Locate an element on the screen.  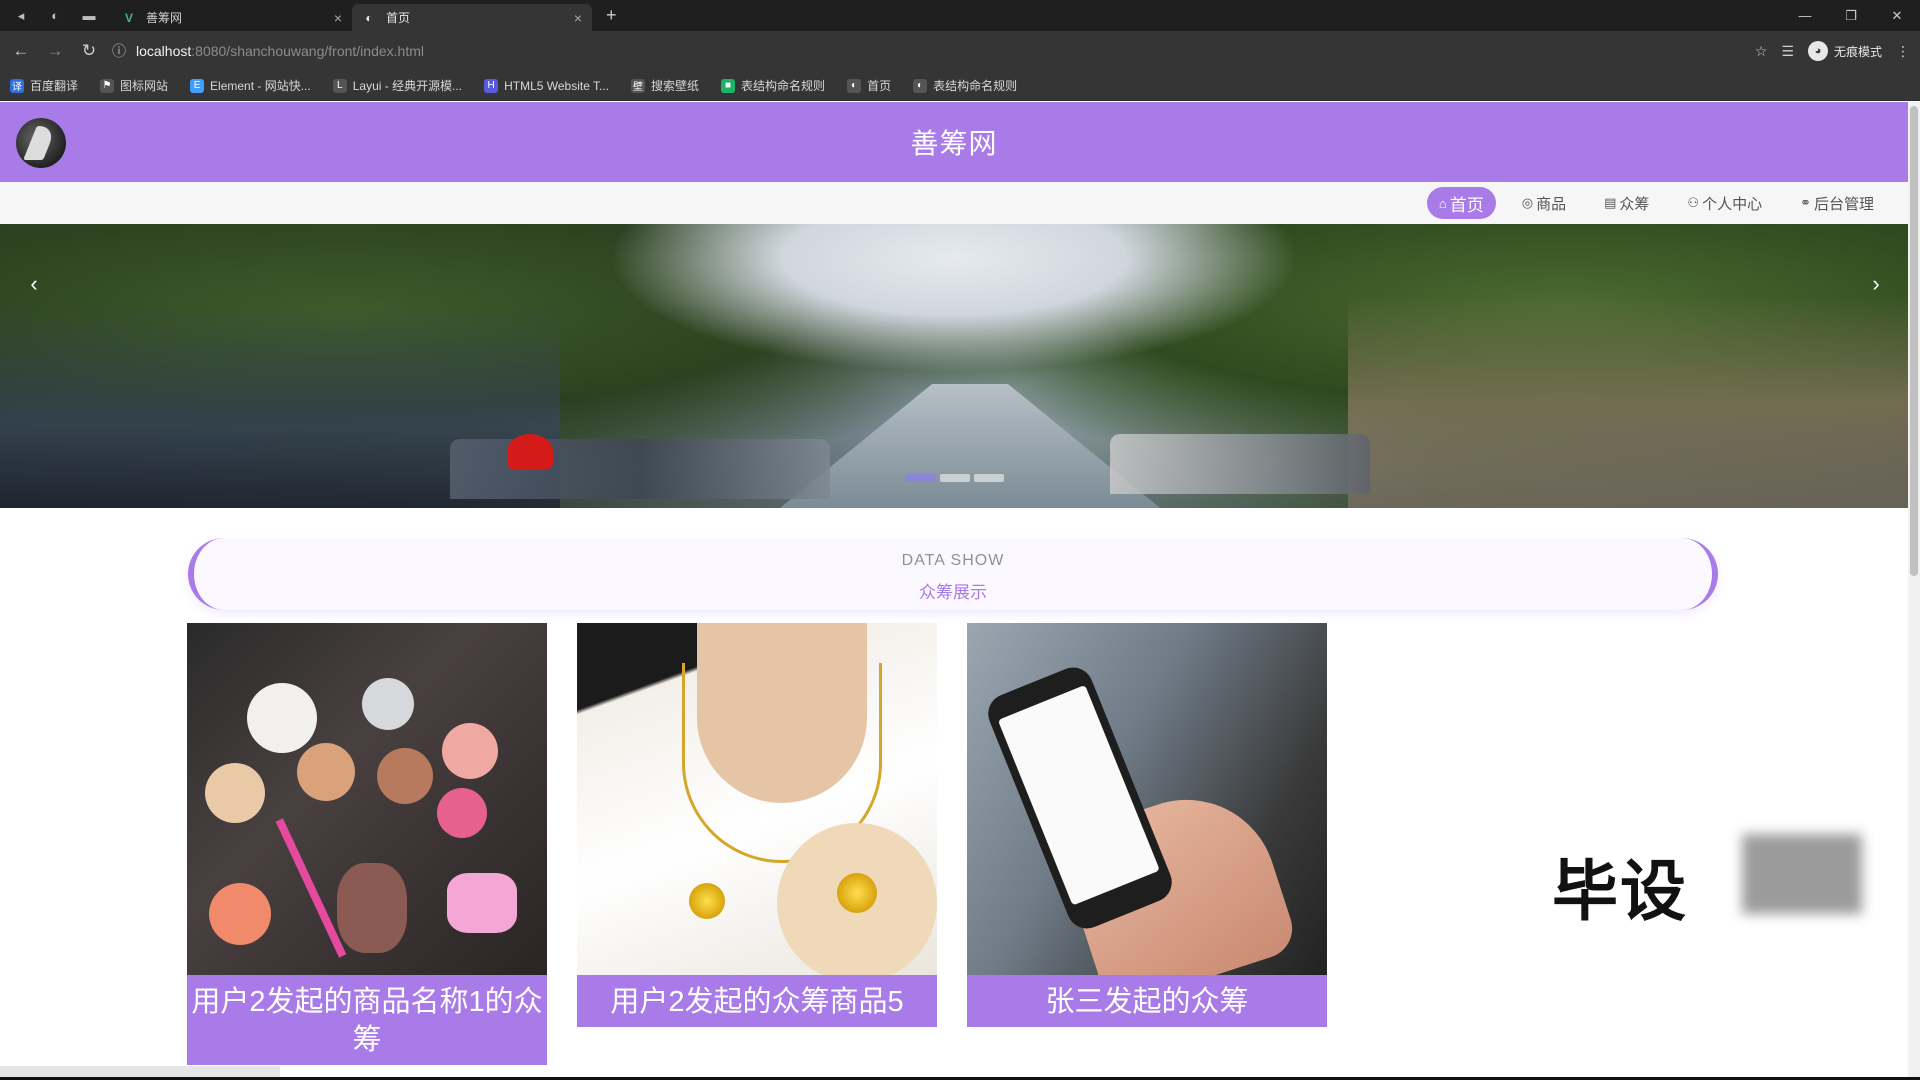
nav-label: 首页 is located at coordinates (1466, 205).